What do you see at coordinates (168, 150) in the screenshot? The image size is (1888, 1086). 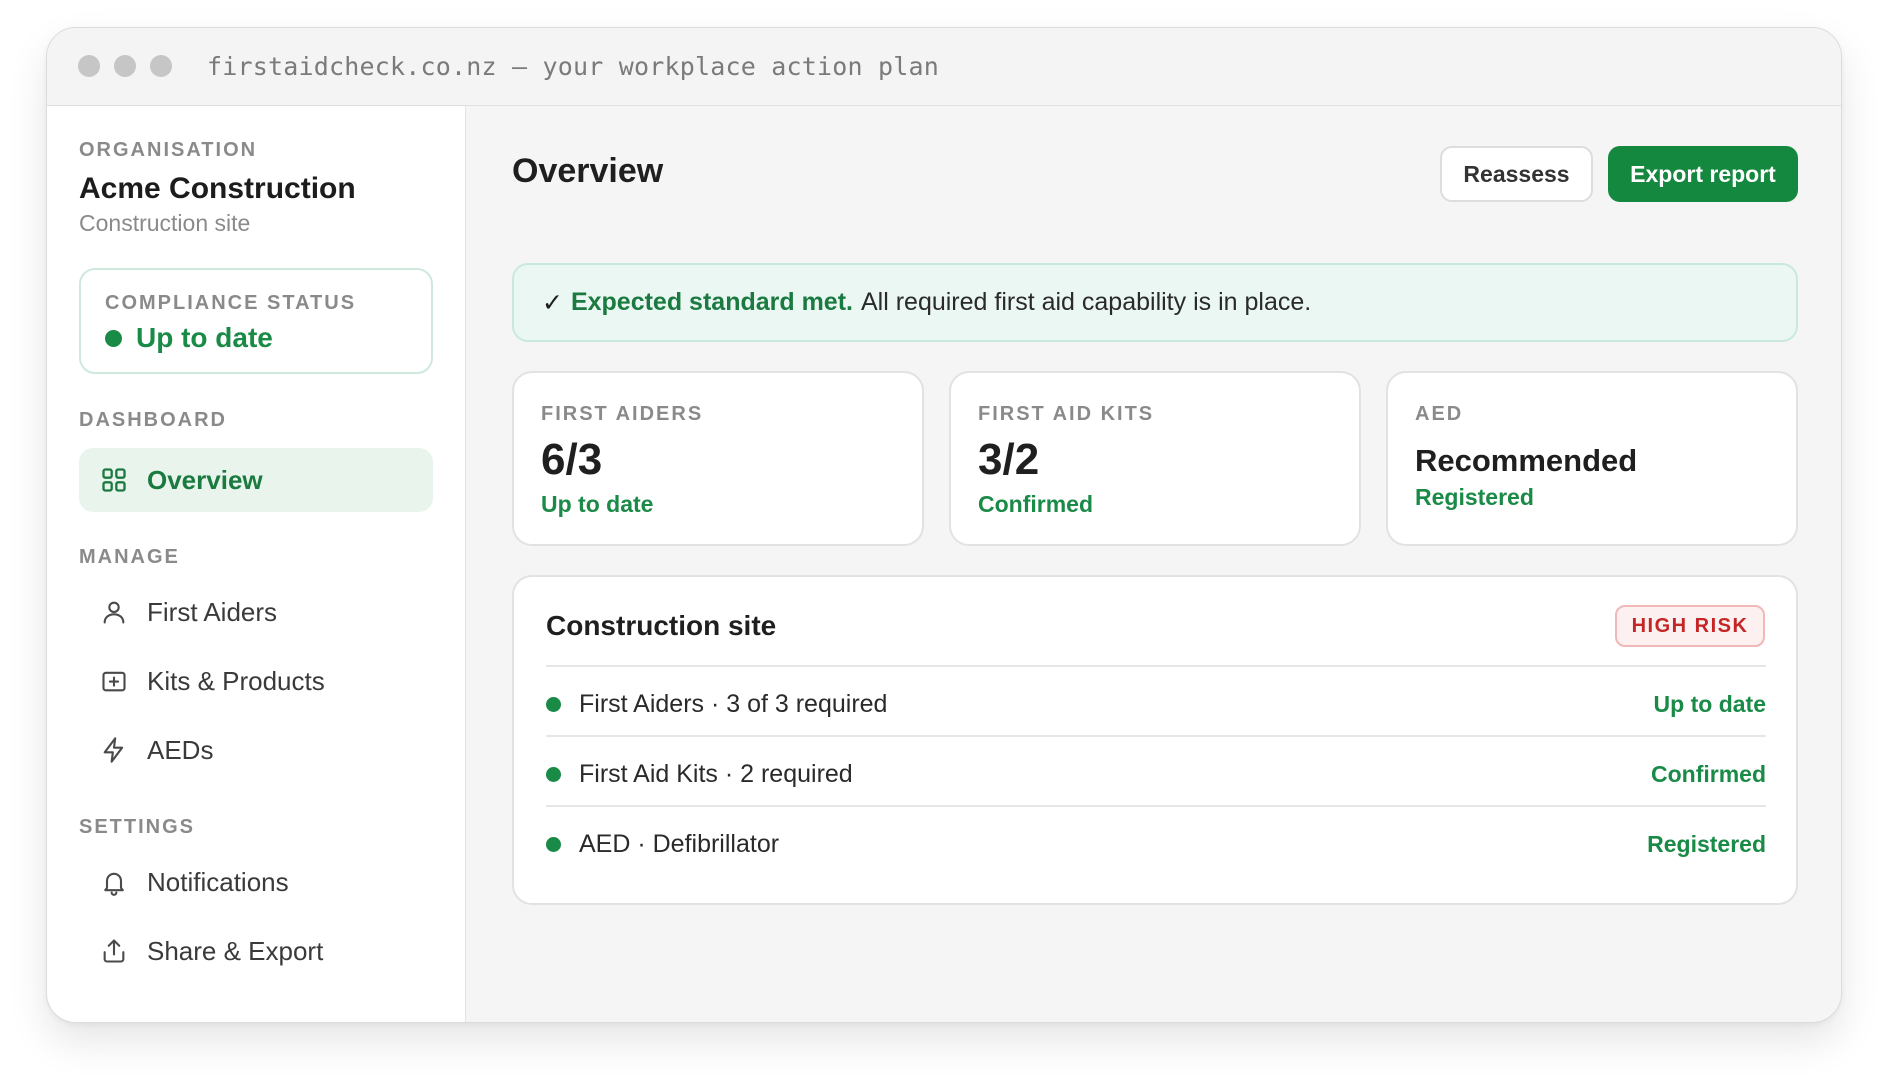 I see `org-label: ORGANISATION` at bounding box center [168, 150].